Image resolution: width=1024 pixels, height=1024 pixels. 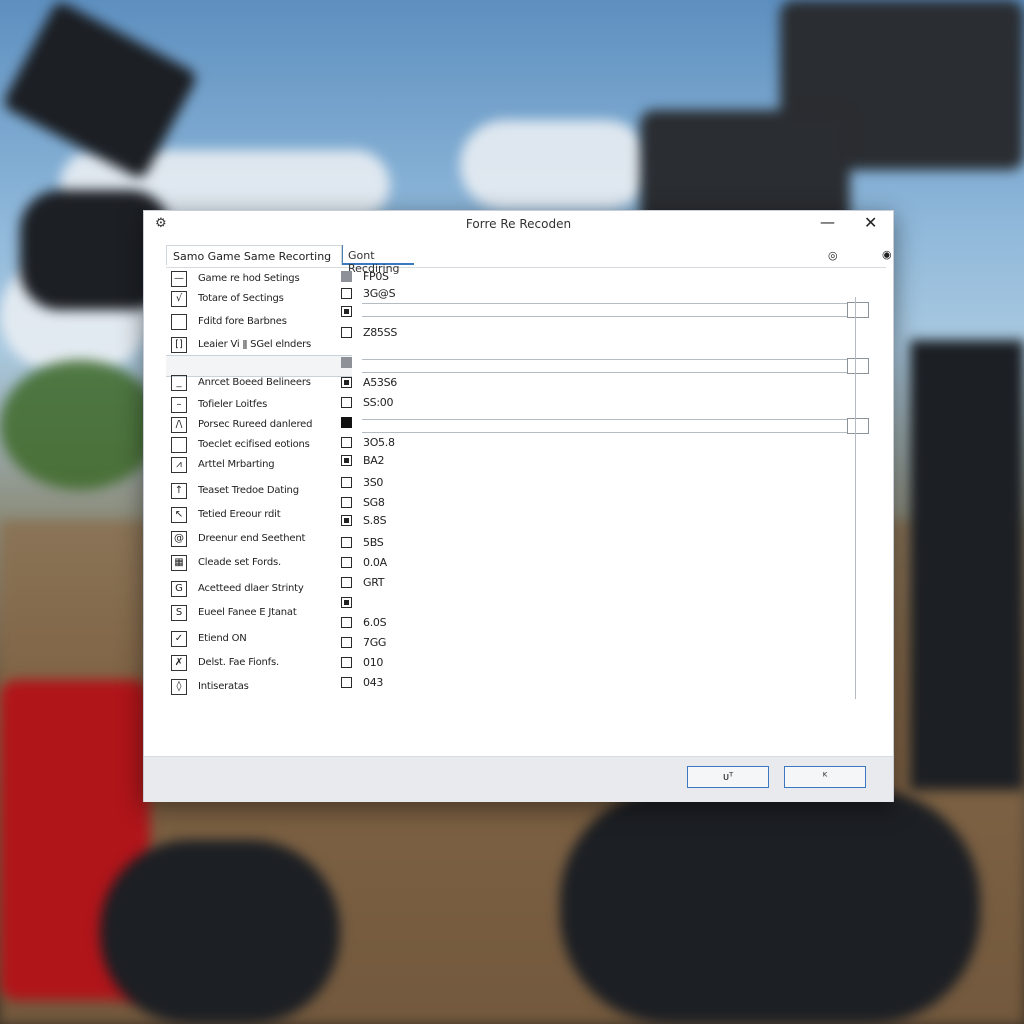 What do you see at coordinates (855, 498) in the screenshot?
I see `vertical-scrollbar` at bounding box center [855, 498].